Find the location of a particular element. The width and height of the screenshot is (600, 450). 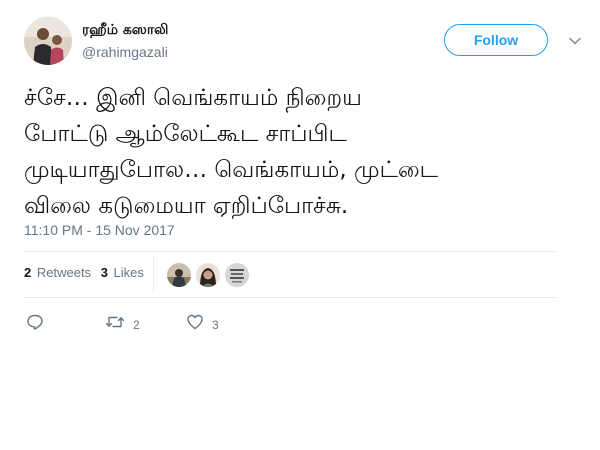

likes-stat: 3 Likes is located at coordinates (122, 272).